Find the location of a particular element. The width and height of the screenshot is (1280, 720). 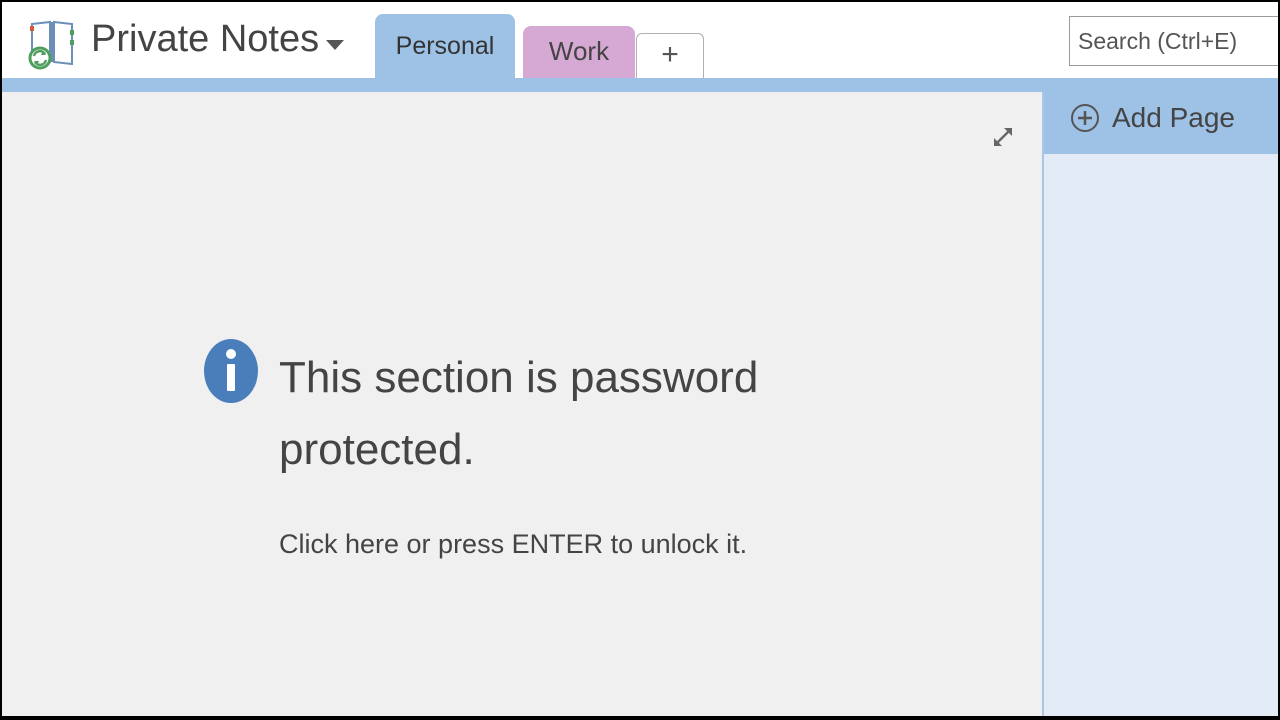

add-section-tab: + is located at coordinates (670, 55).